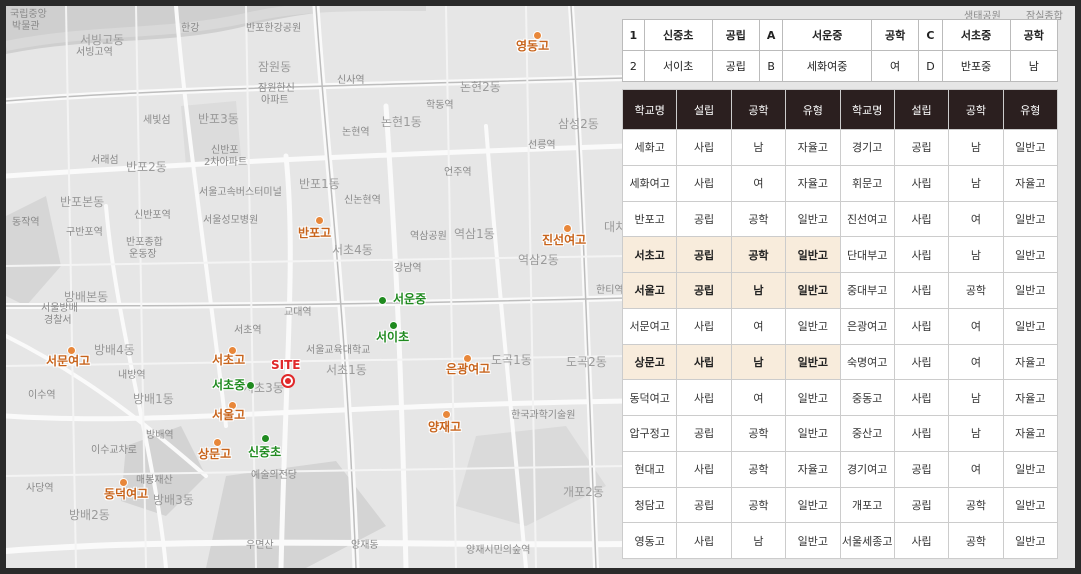 The width and height of the screenshot is (1081, 574). I want to click on table-row: 영동고 사립 남 일반고 서울세종고 사립 공학 일반고, so click(840, 540).